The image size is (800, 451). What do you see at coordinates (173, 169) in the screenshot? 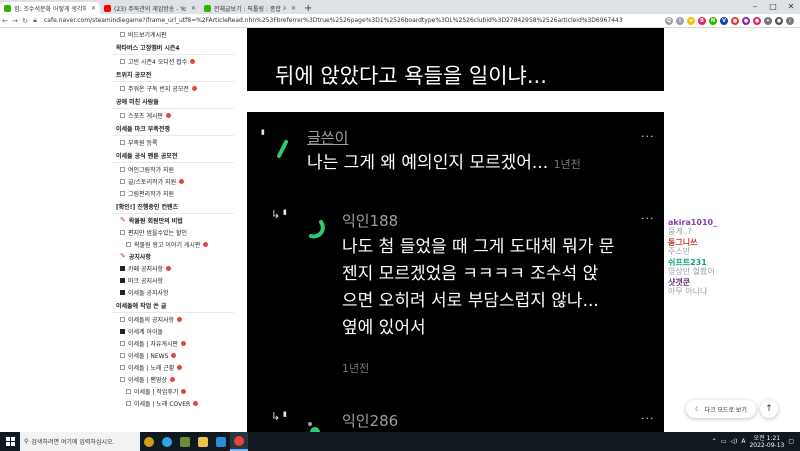
I see `sidebar-item: 여인그림작가 지원` at bounding box center [173, 169].